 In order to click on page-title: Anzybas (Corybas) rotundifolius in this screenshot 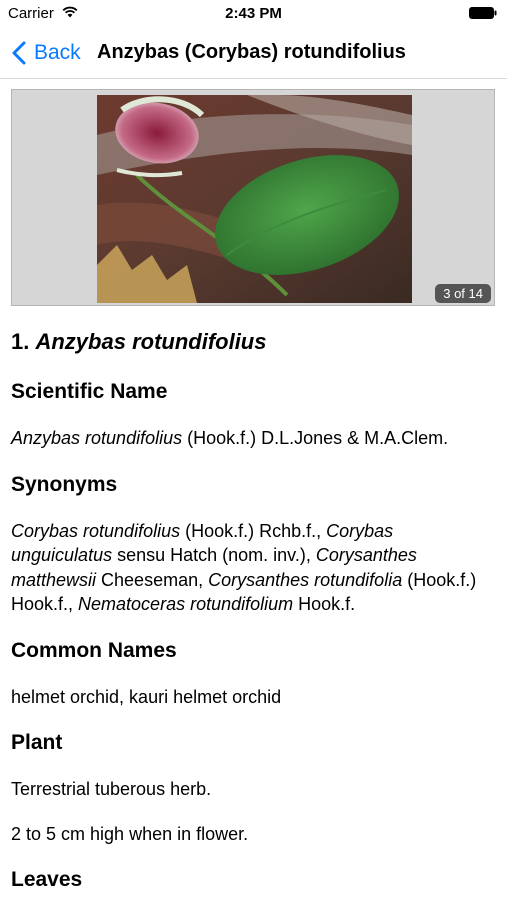, I will do `click(251, 52)`.